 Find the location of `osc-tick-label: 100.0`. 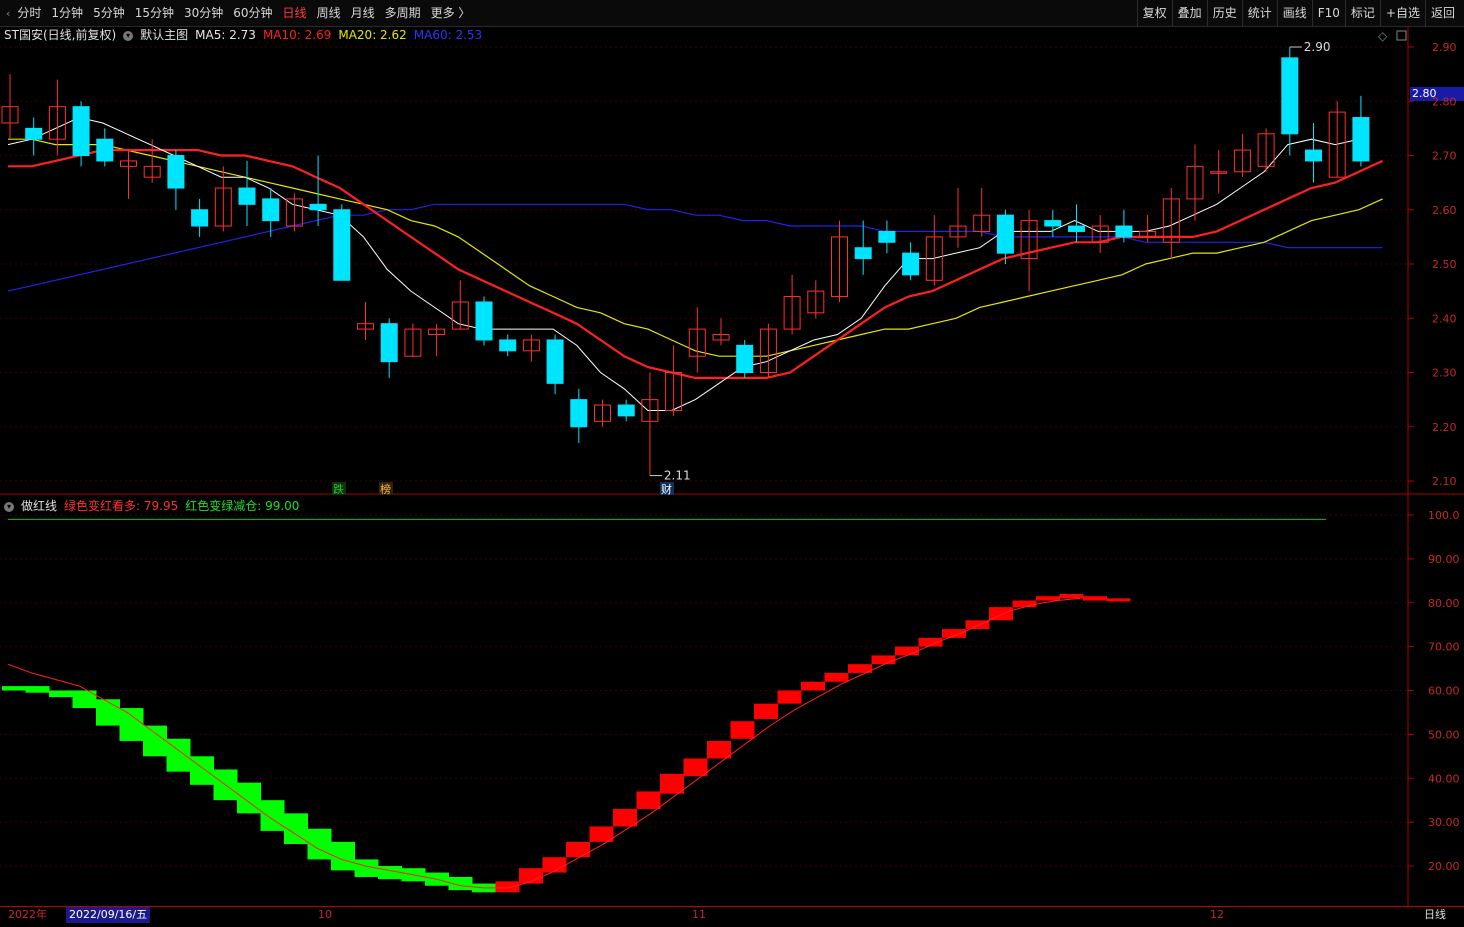

osc-tick-label: 100.0 is located at coordinates (1444, 515).